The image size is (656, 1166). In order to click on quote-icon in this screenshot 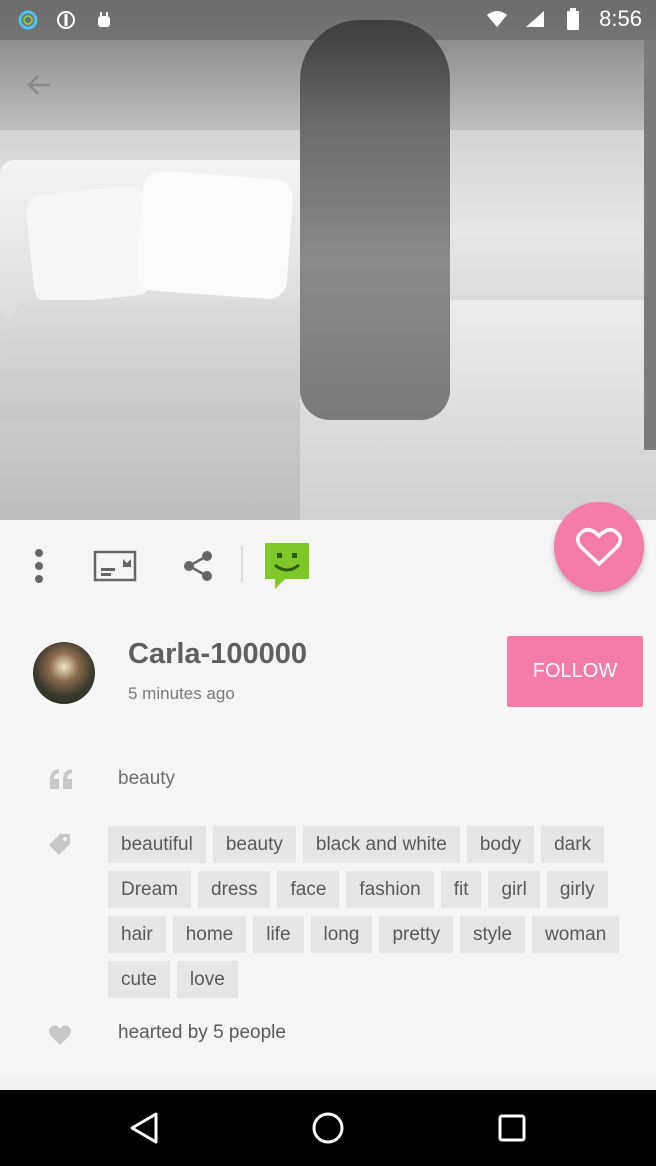, I will do `click(61, 779)`.